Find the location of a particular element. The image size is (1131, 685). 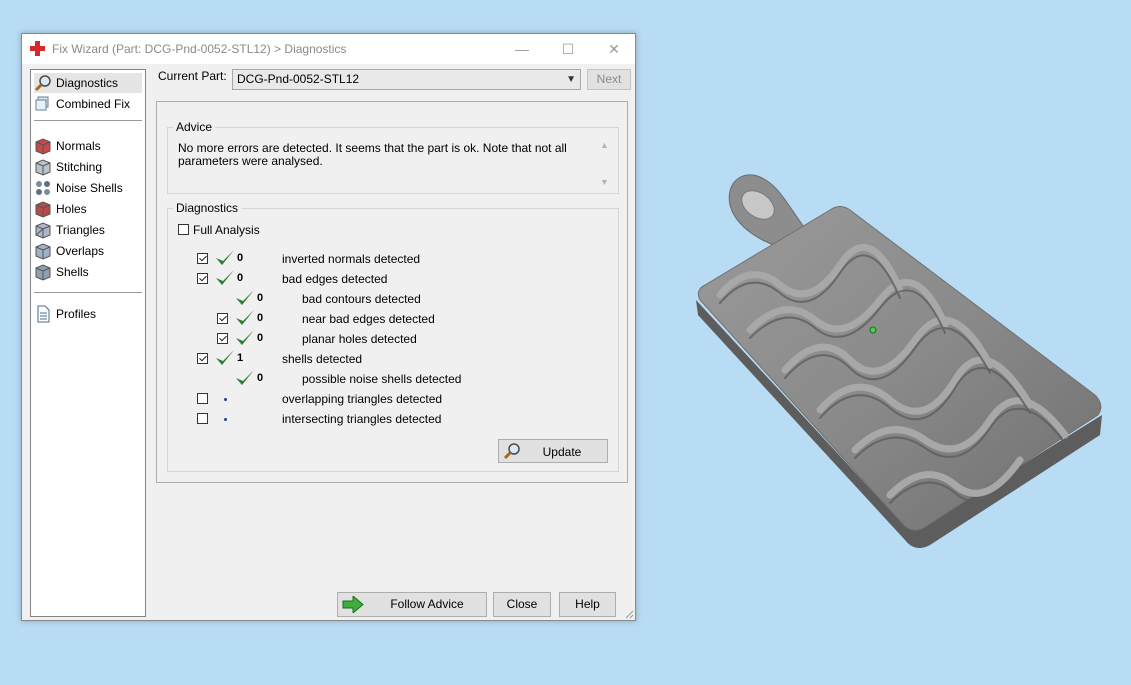

close-window-button: ✕ is located at coordinates (614, 49).